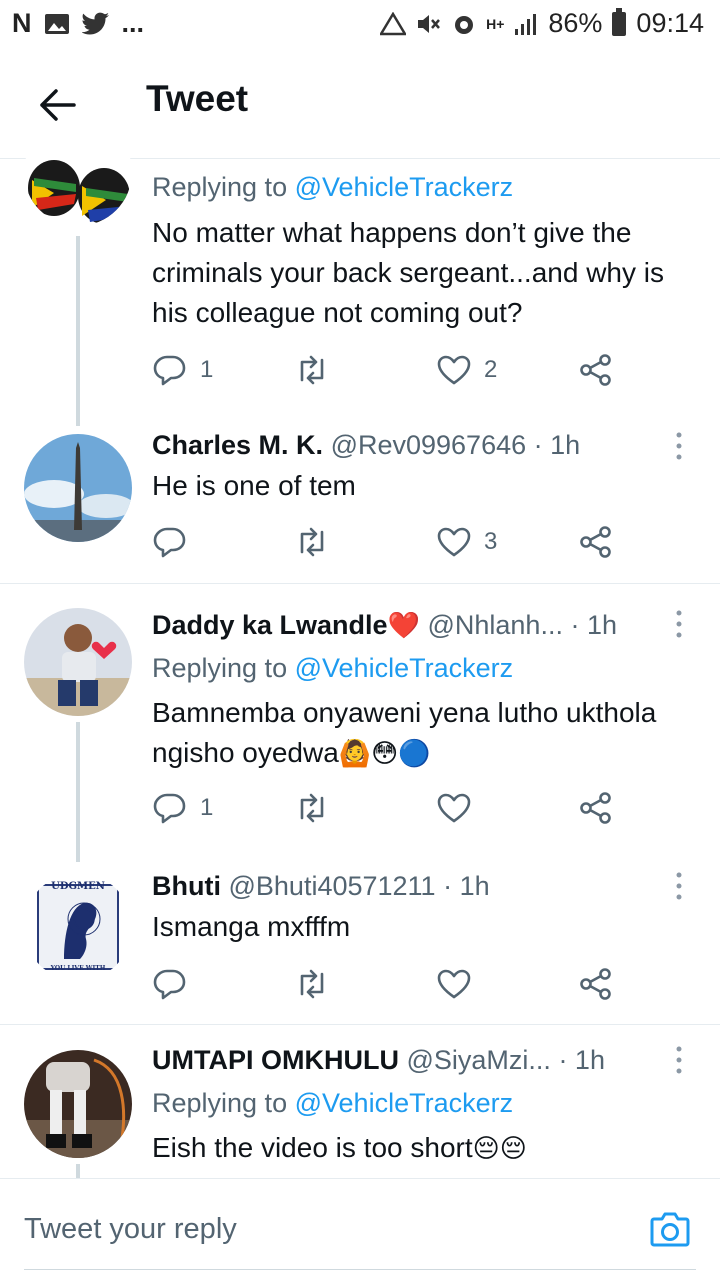 The image size is (720, 1281). What do you see at coordinates (404, 712) in the screenshot?
I see `tweet-3-line-1: Bamnemba onyaweni yena lutho ukthola` at bounding box center [404, 712].